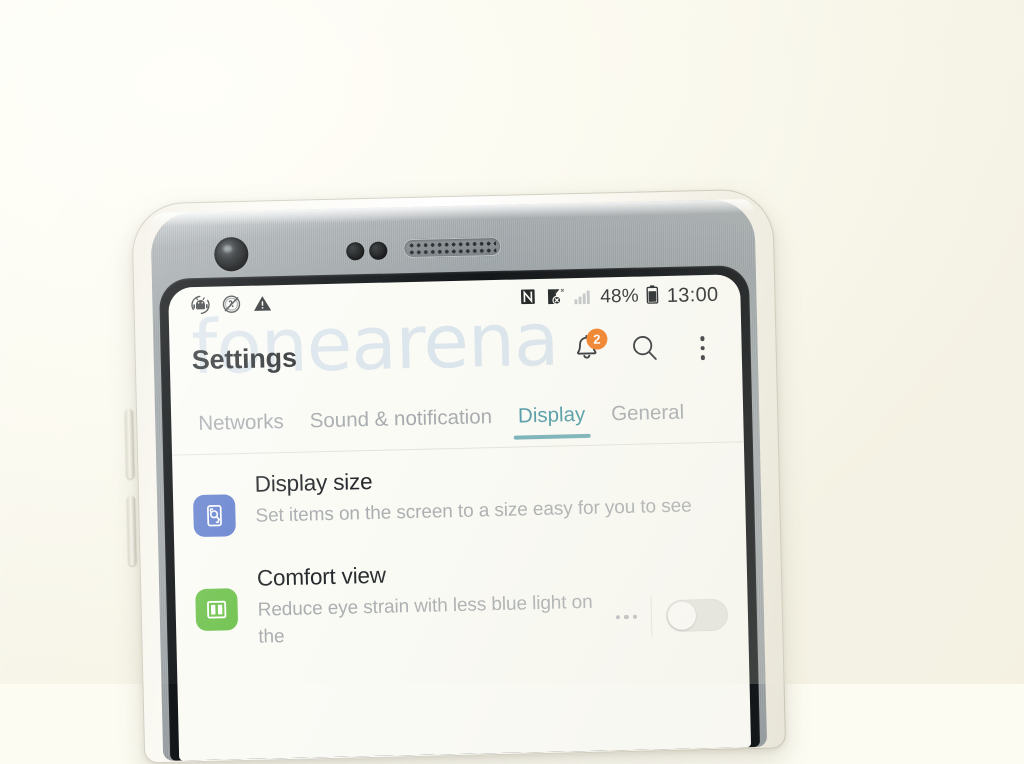  Describe the element at coordinates (200, 306) in the screenshot. I see `android-debug-icon` at that location.